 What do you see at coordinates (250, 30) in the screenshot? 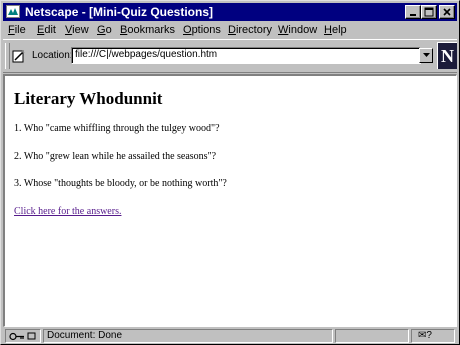
I see `menu-directory: Directory` at bounding box center [250, 30].